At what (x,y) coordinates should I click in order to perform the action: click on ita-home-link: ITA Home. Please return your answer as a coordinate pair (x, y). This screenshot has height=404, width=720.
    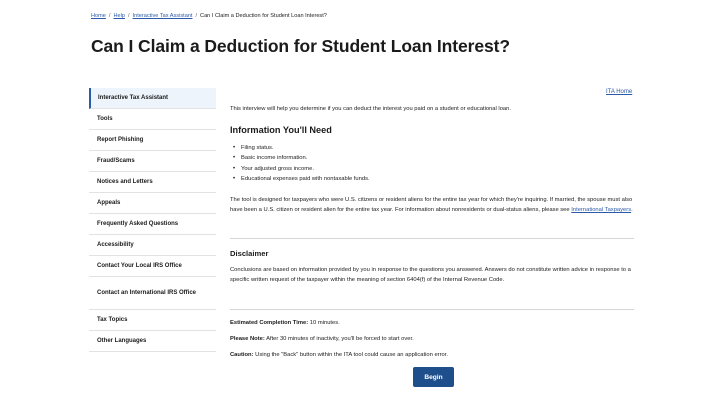
    Looking at the image, I should click on (619, 92).